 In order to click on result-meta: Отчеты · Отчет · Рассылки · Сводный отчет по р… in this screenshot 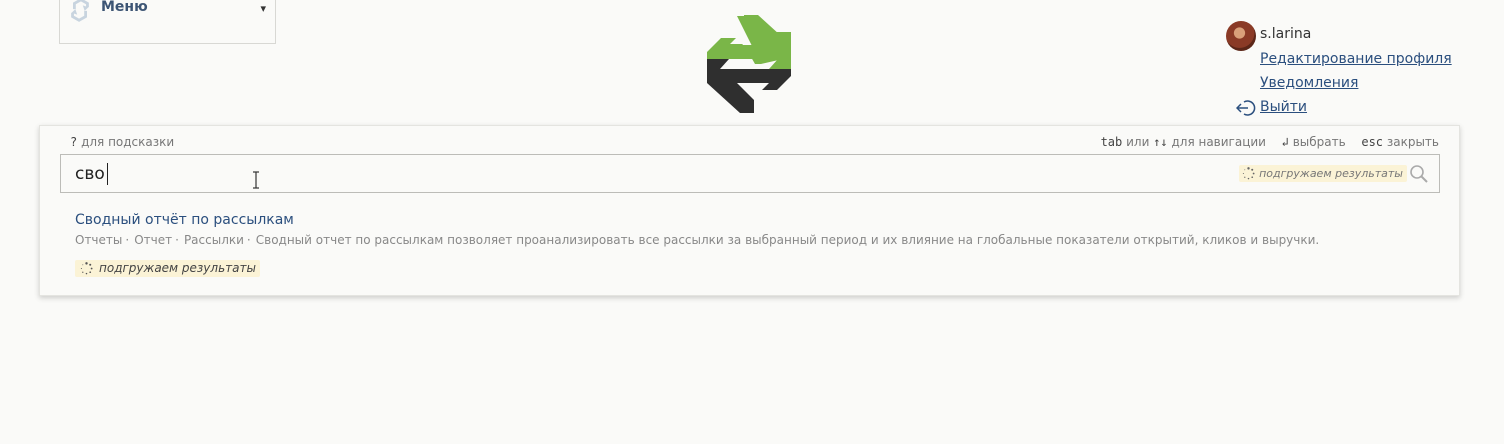, I will do `click(760, 240)`.